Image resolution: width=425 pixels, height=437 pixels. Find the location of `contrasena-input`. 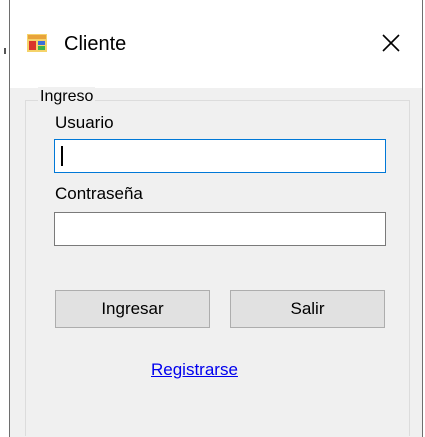

contrasena-input is located at coordinates (220, 229).